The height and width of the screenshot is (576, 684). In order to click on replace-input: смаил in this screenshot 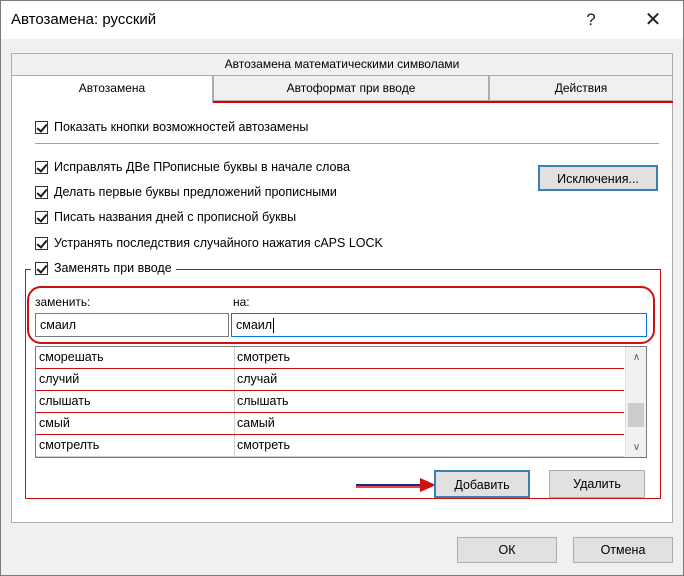, I will do `click(132, 325)`.